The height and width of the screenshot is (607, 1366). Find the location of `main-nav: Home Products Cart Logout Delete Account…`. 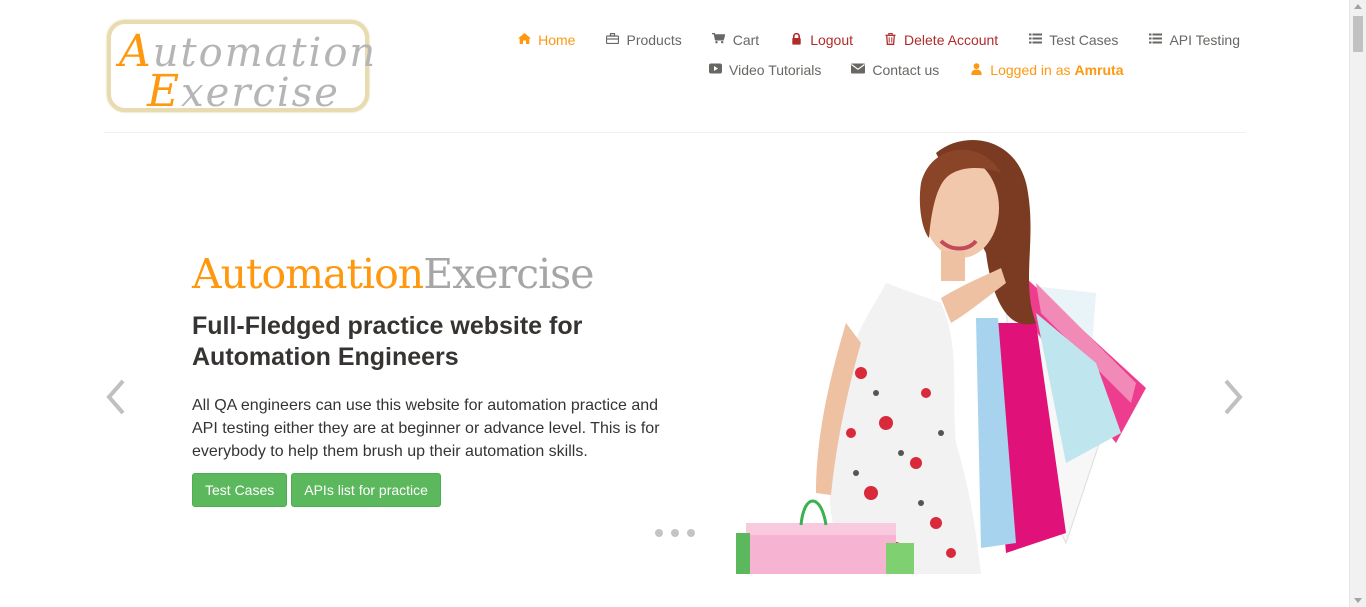

main-nav: Home Products Cart Logout Delete Account… is located at coordinates (855, 58).